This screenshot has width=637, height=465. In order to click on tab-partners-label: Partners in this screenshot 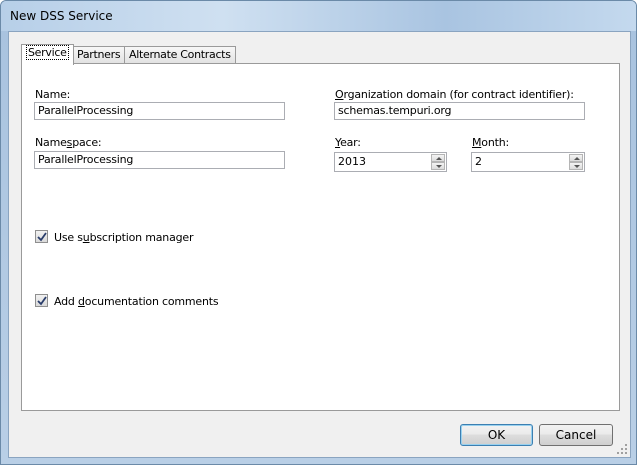, I will do `click(99, 54)`.